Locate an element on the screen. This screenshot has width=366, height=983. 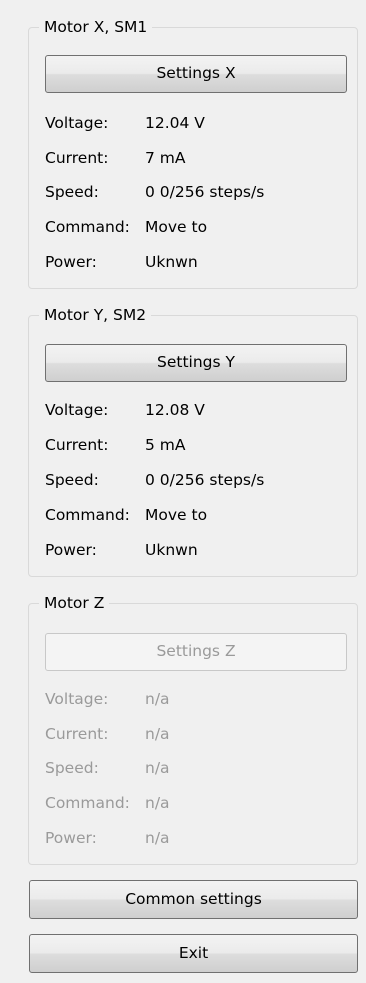
motor-x-speed-row: Speed: 0 0/256 steps/s is located at coordinates (195, 192).